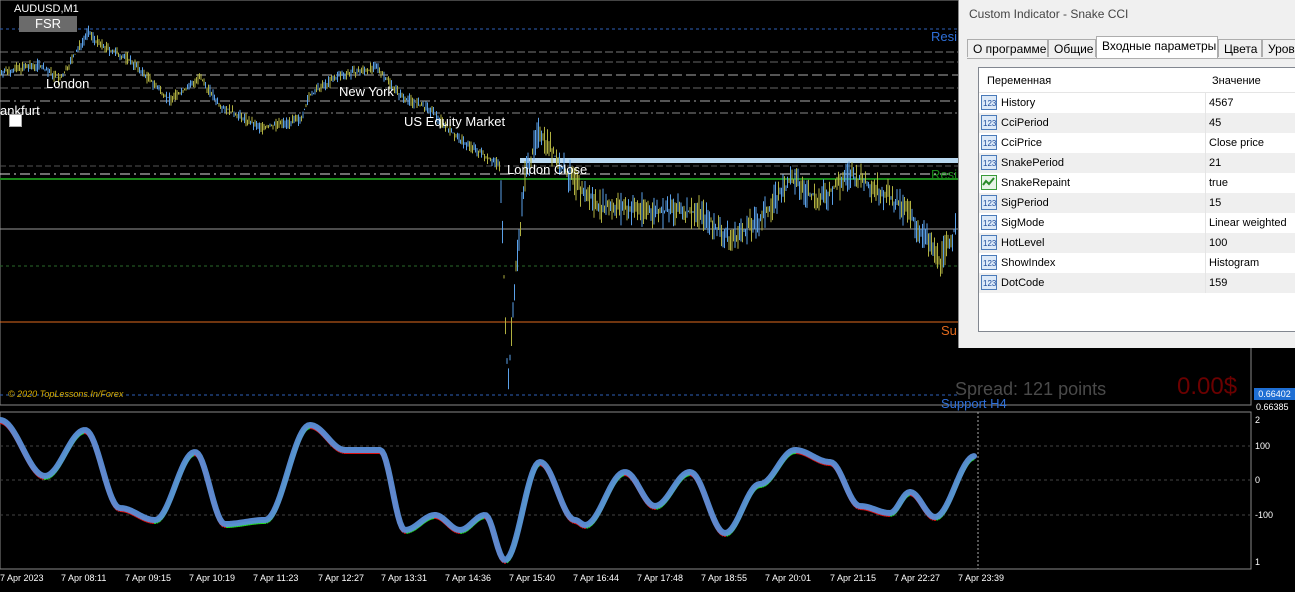 The image size is (1295, 592). What do you see at coordinates (1258, 420) in the screenshot?
I see `osc-level-top: 2` at bounding box center [1258, 420].